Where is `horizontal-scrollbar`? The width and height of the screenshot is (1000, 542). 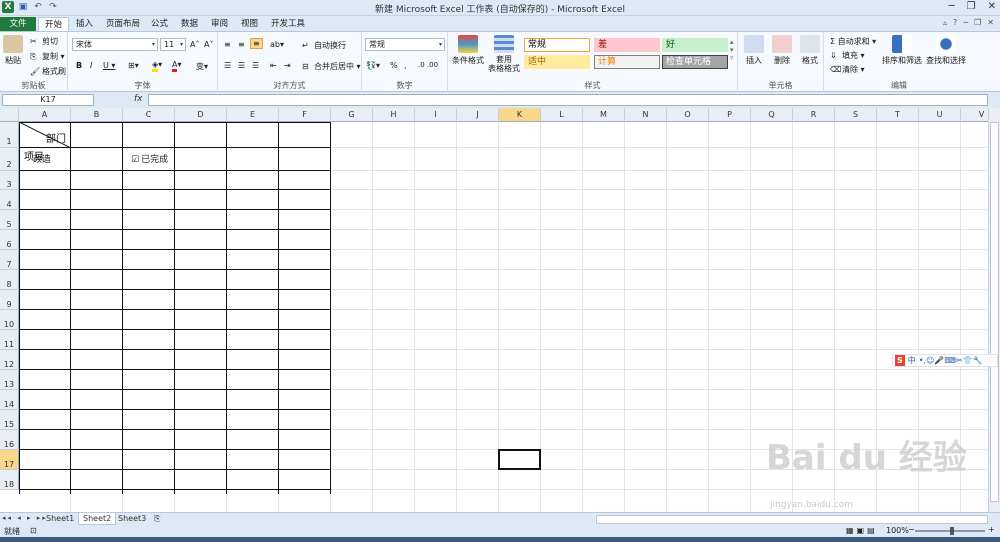
horizontal-scrollbar is located at coordinates (792, 519).